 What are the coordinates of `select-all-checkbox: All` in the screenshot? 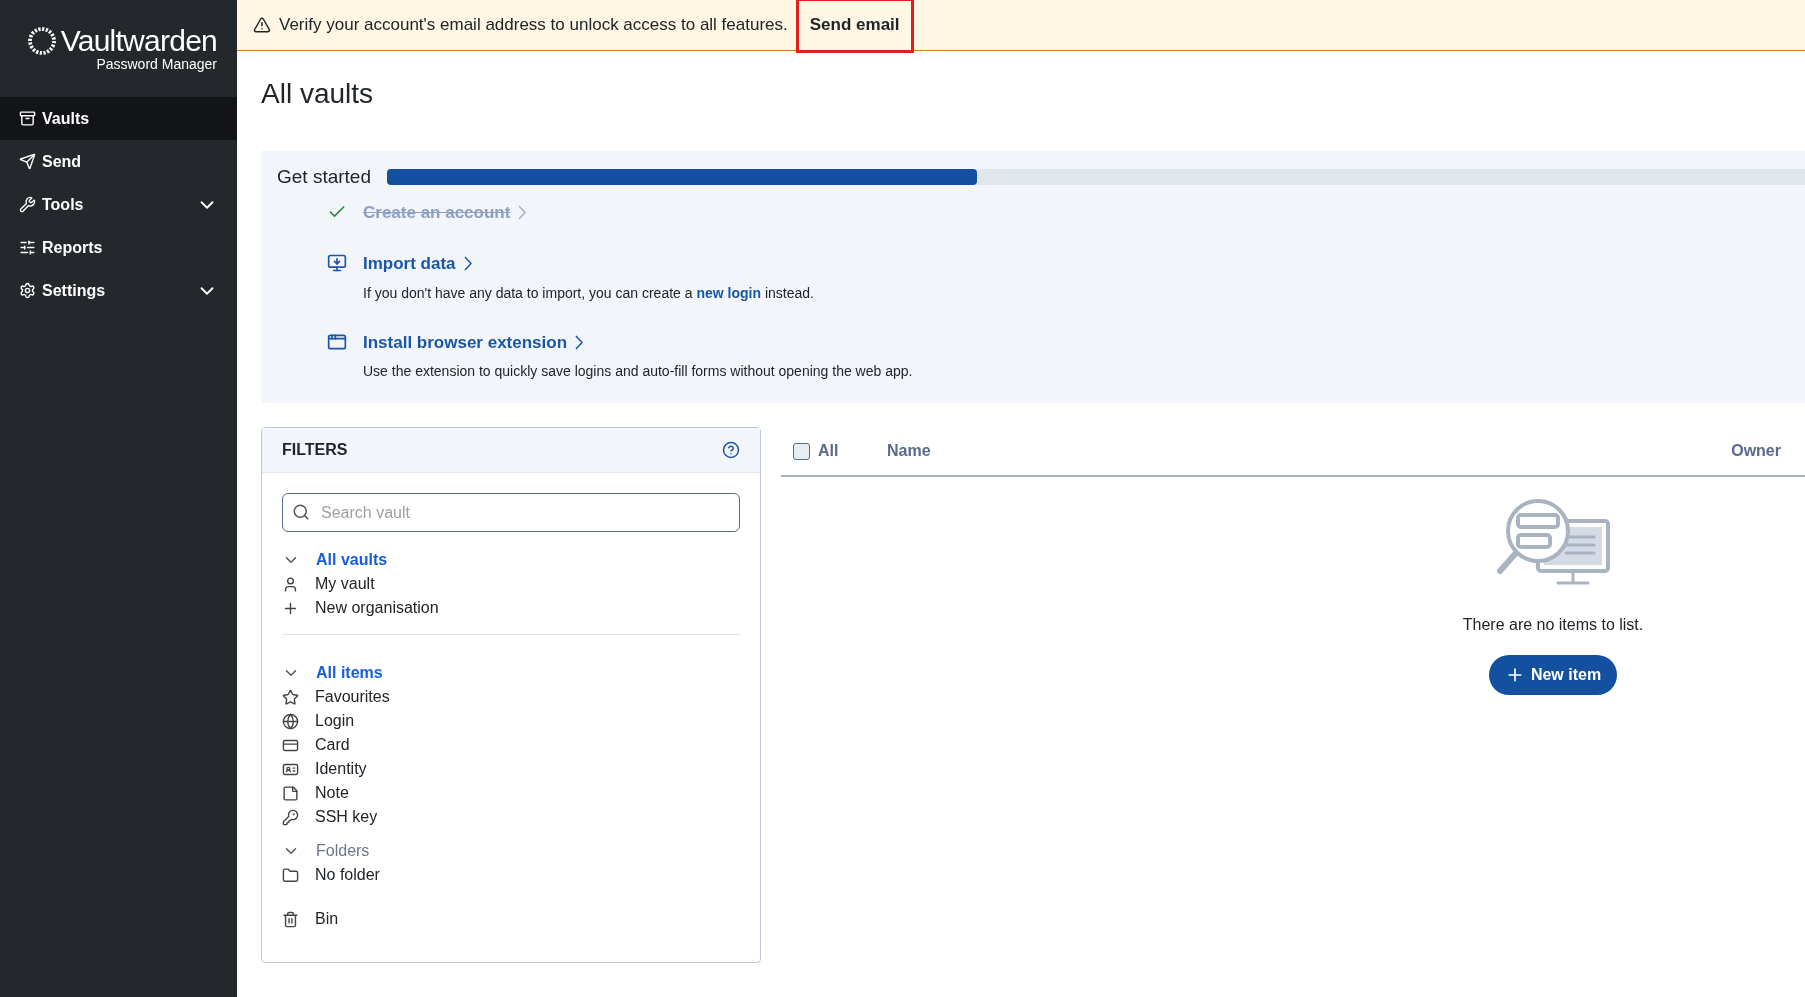 It's located at (840, 451).